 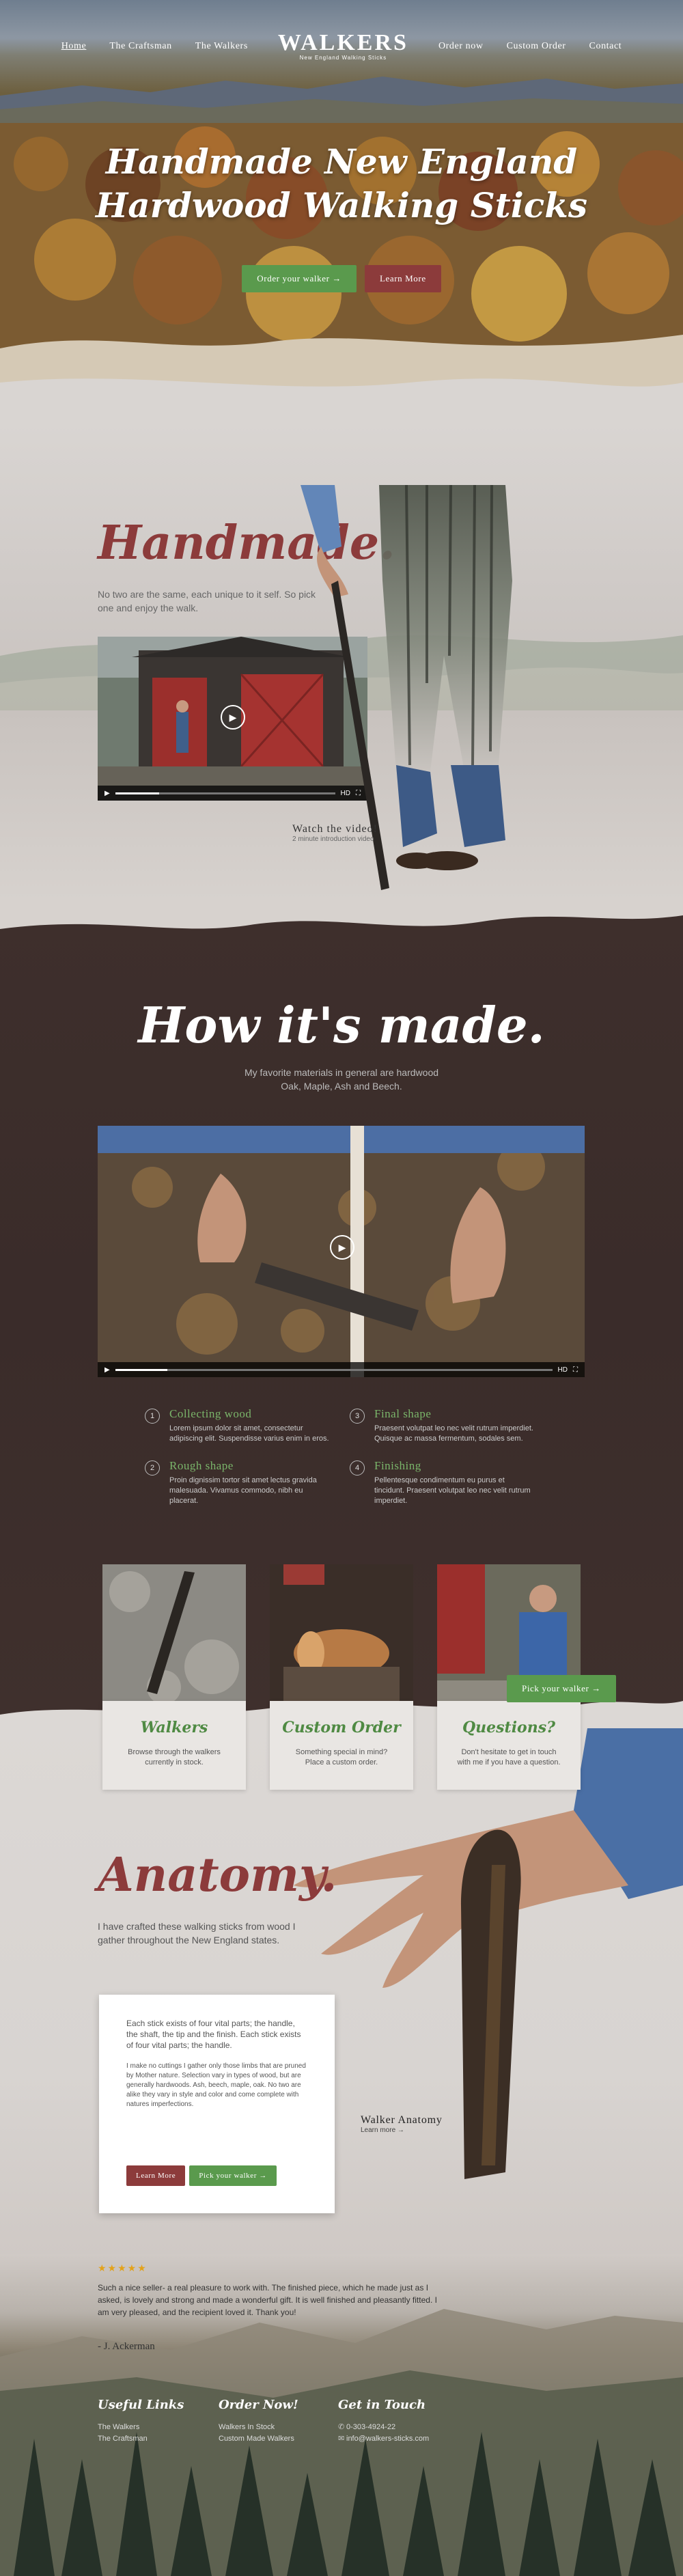 I want to click on how-video: ▶ ▶ HD ⛶, so click(x=341, y=1252).